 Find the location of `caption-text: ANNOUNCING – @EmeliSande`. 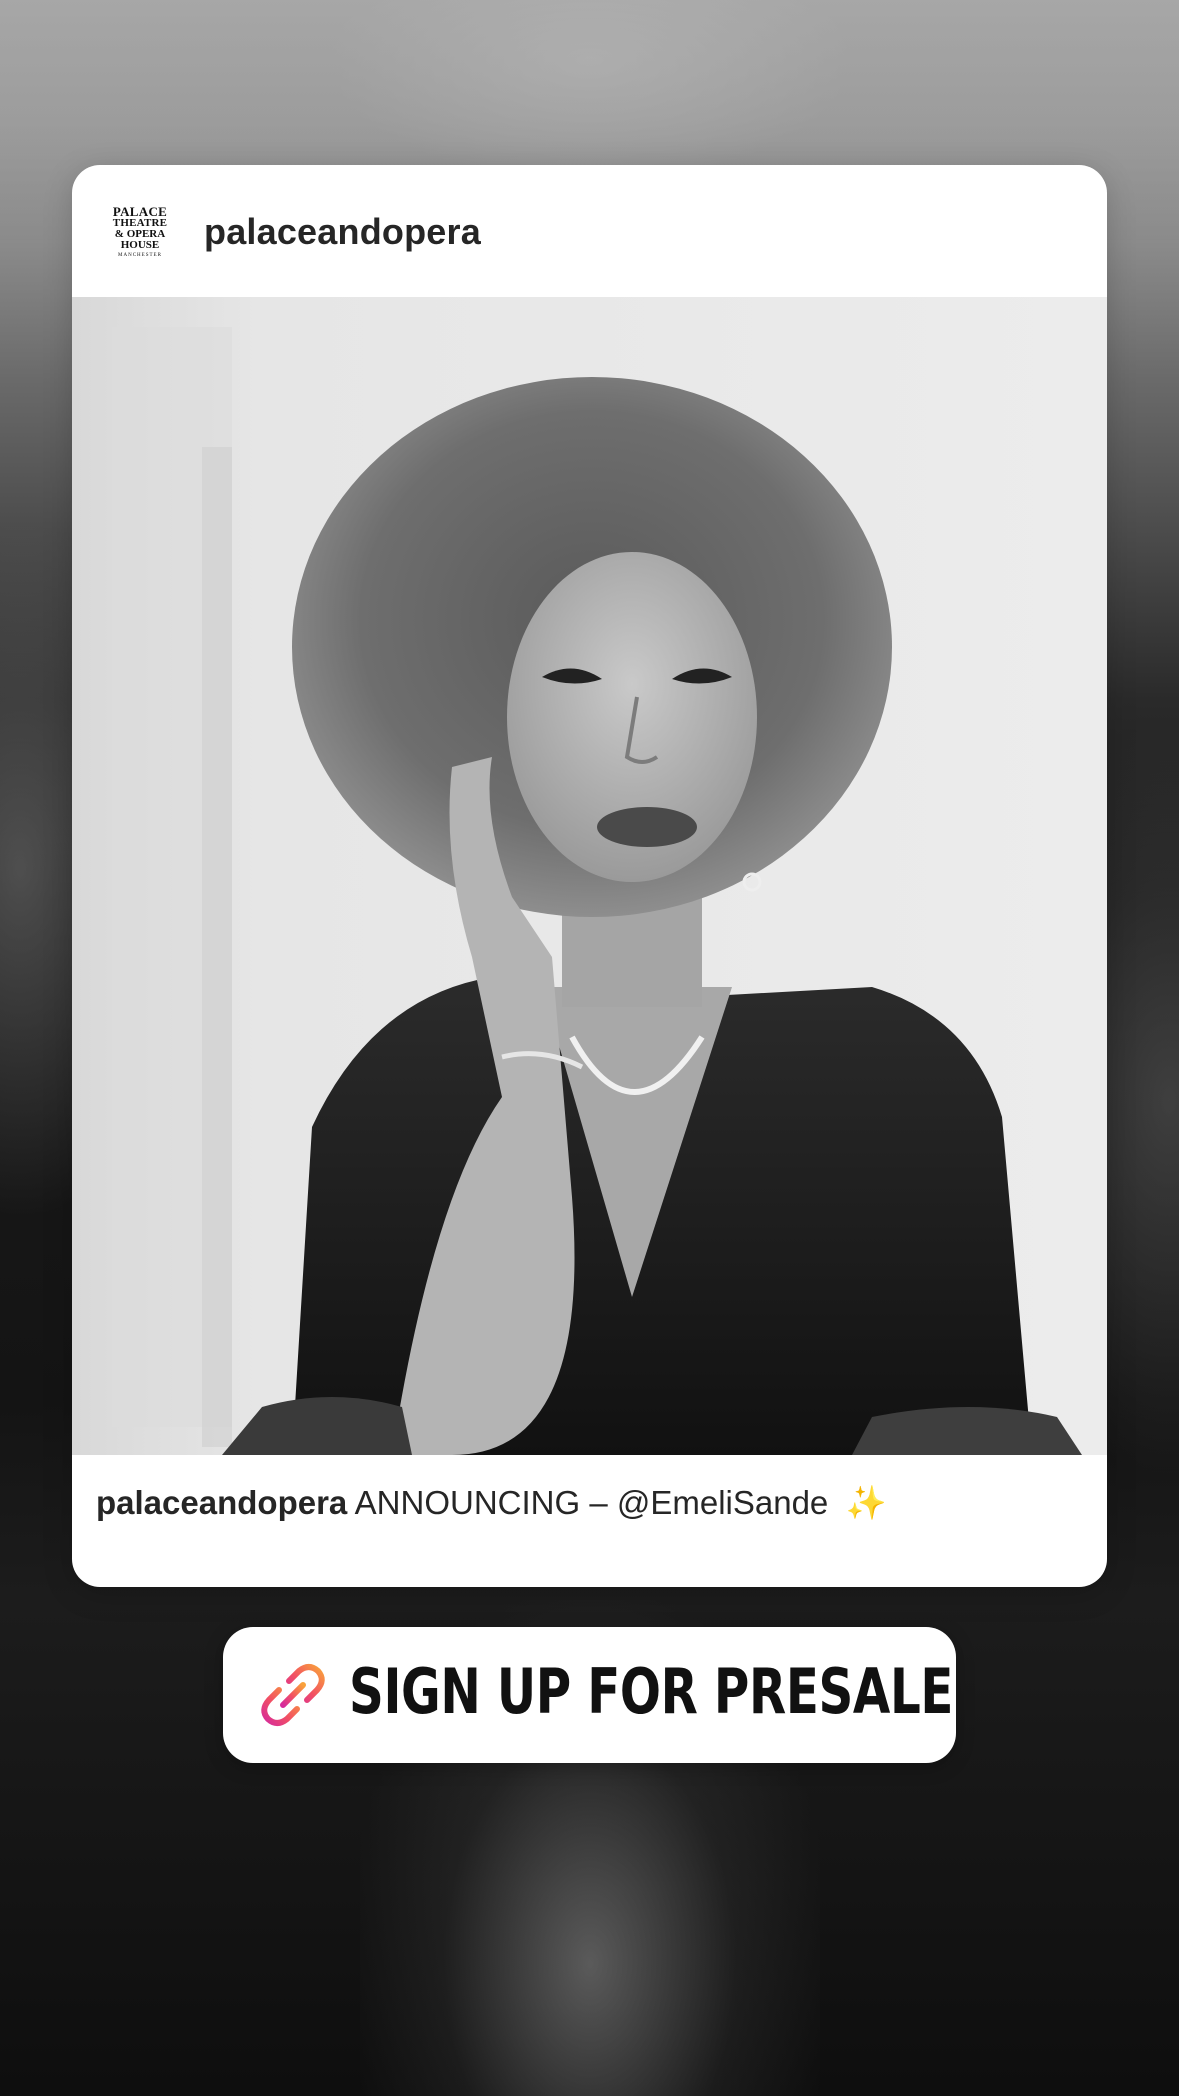

caption-text: ANNOUNCING – @EmeliSande is located at coordinates (591, 1502).